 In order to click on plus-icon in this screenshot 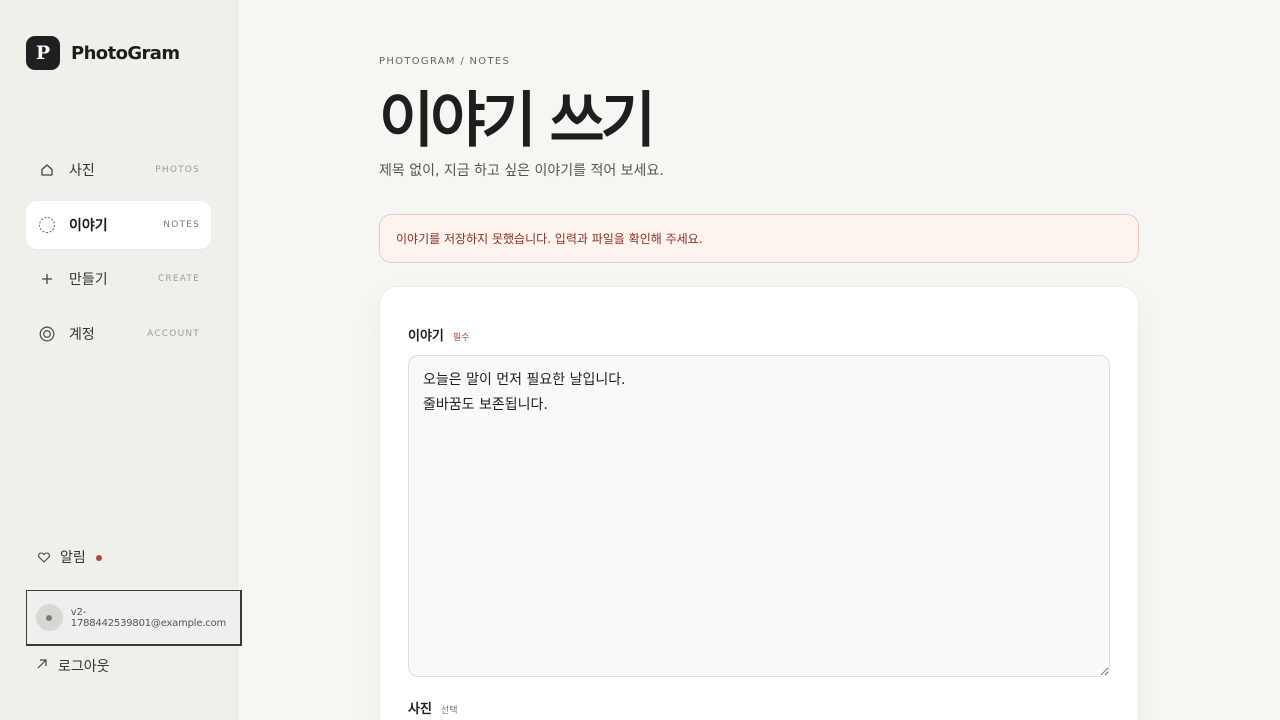, I will do `click(47, 279)`.